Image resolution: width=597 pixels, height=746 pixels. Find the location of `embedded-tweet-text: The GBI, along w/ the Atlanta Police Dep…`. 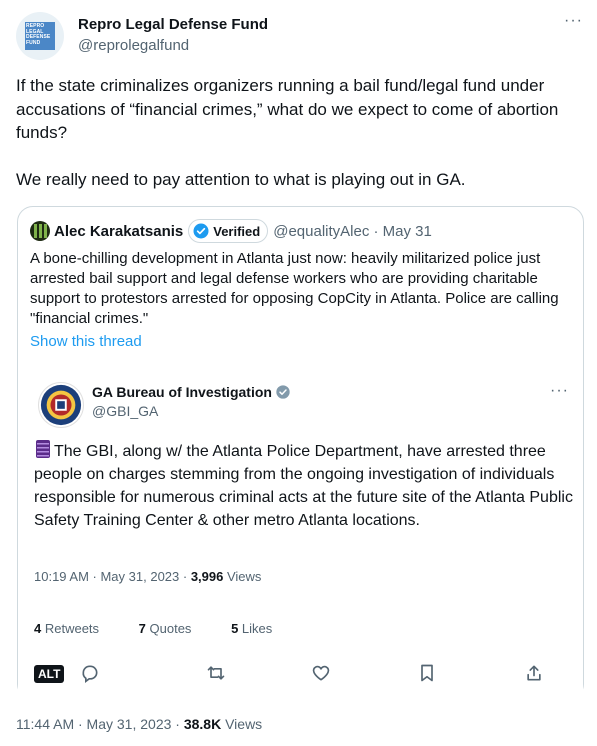

embedded-tweet-text: The GBI, along w/ the Atlanta Police Dep… is located at coordinates (304, 485).